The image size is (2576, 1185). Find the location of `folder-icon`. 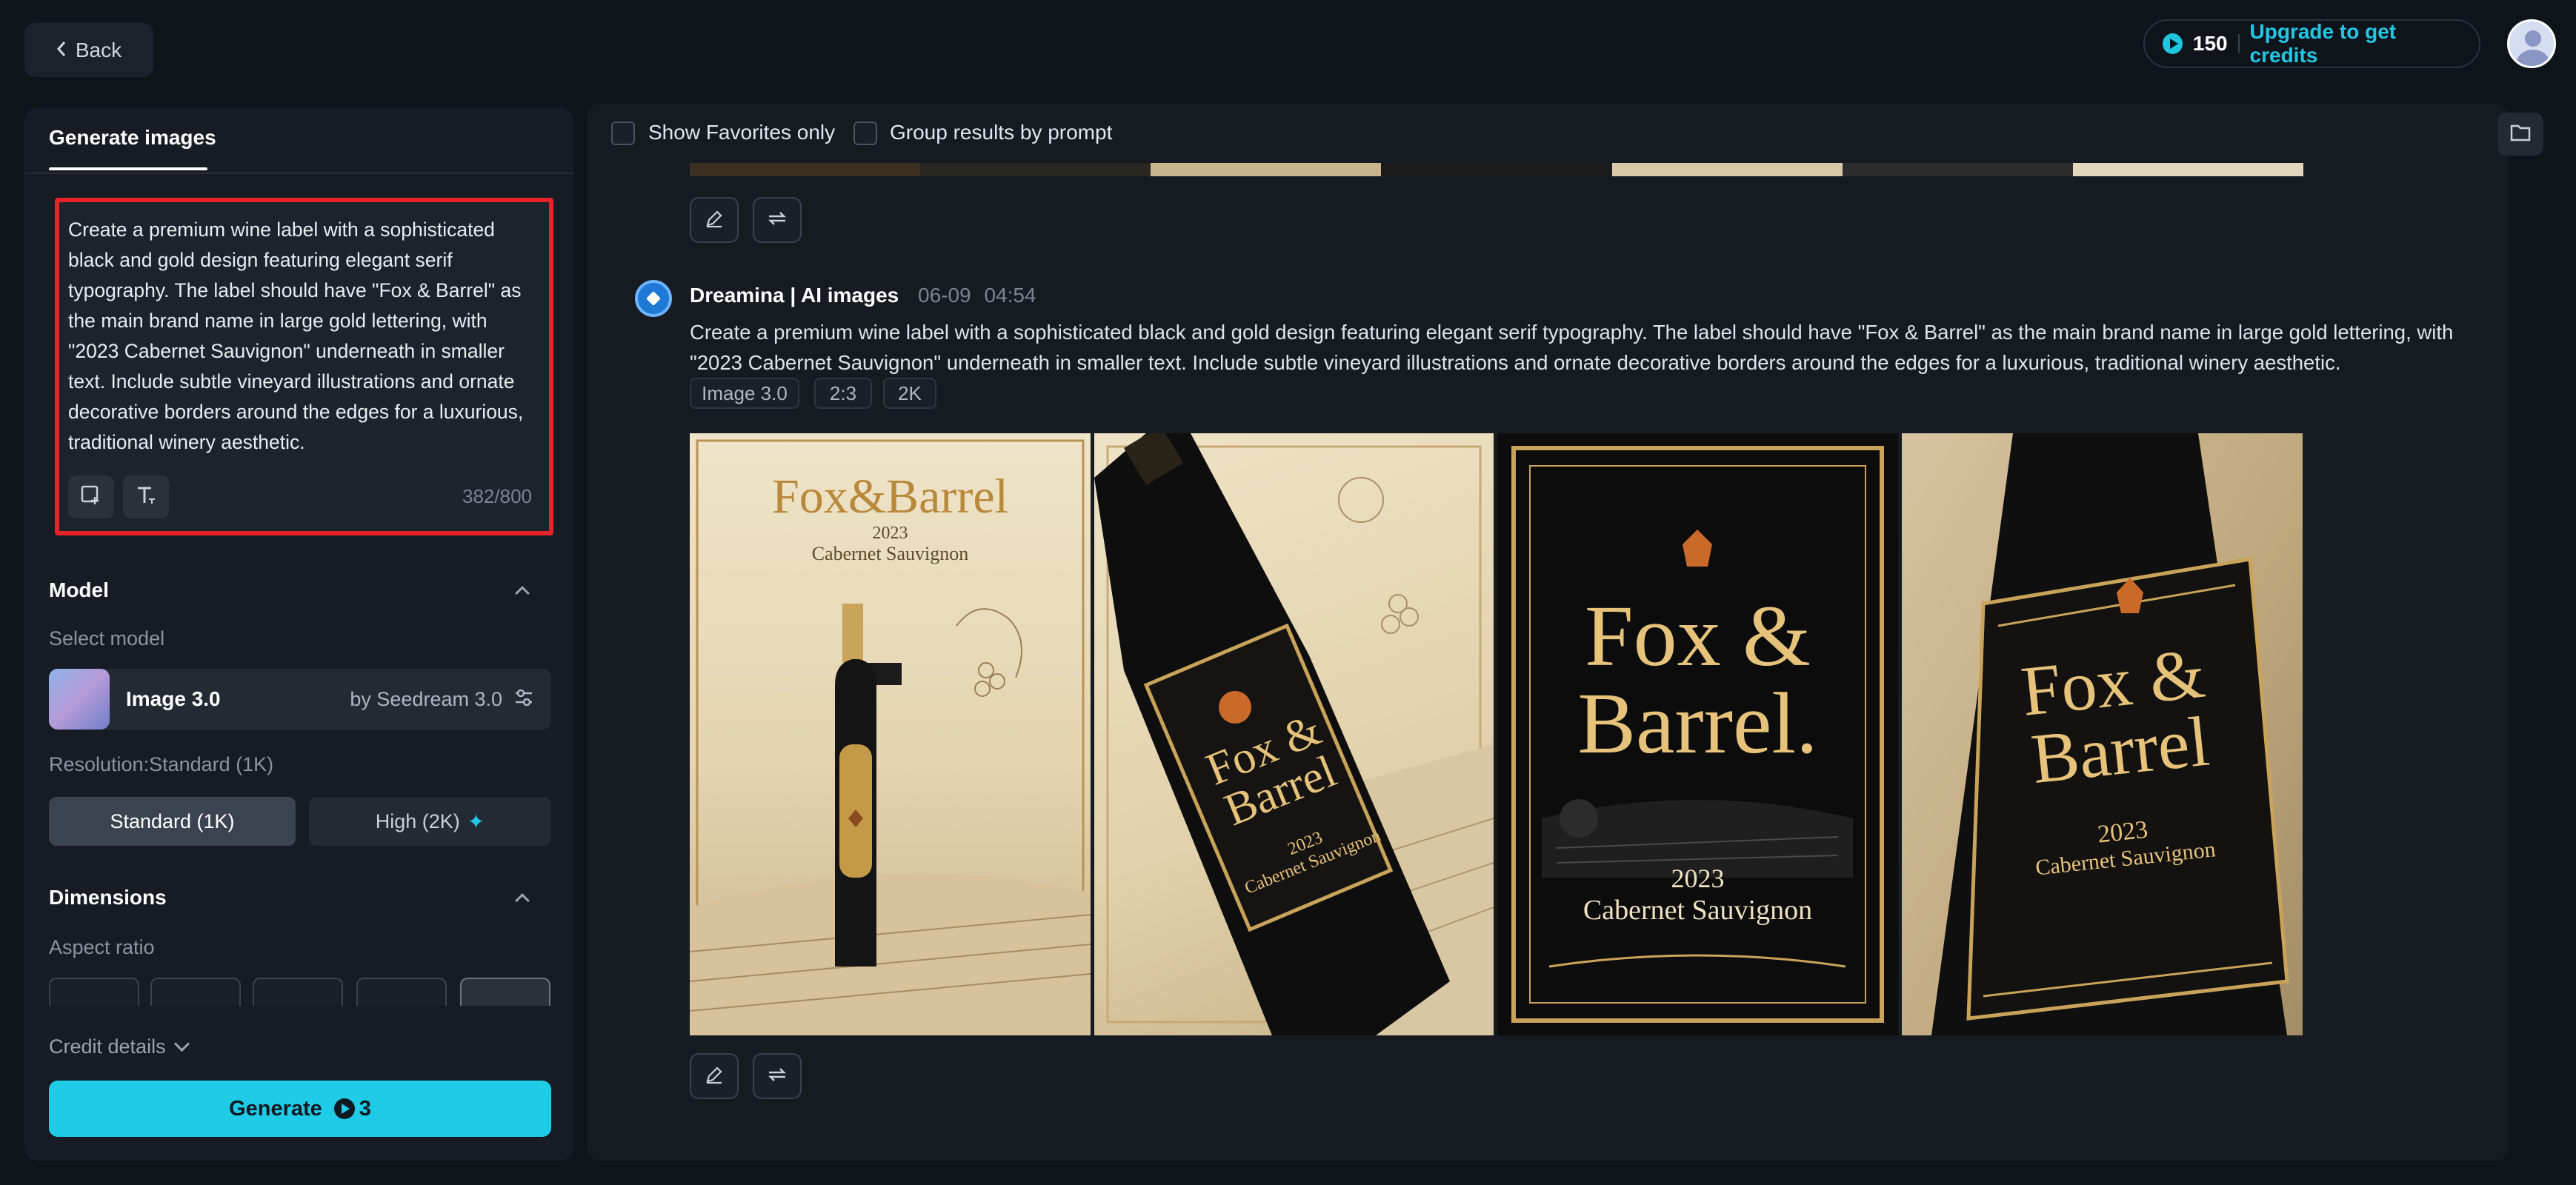

folder-icon is located at coordinates (2520, 134).